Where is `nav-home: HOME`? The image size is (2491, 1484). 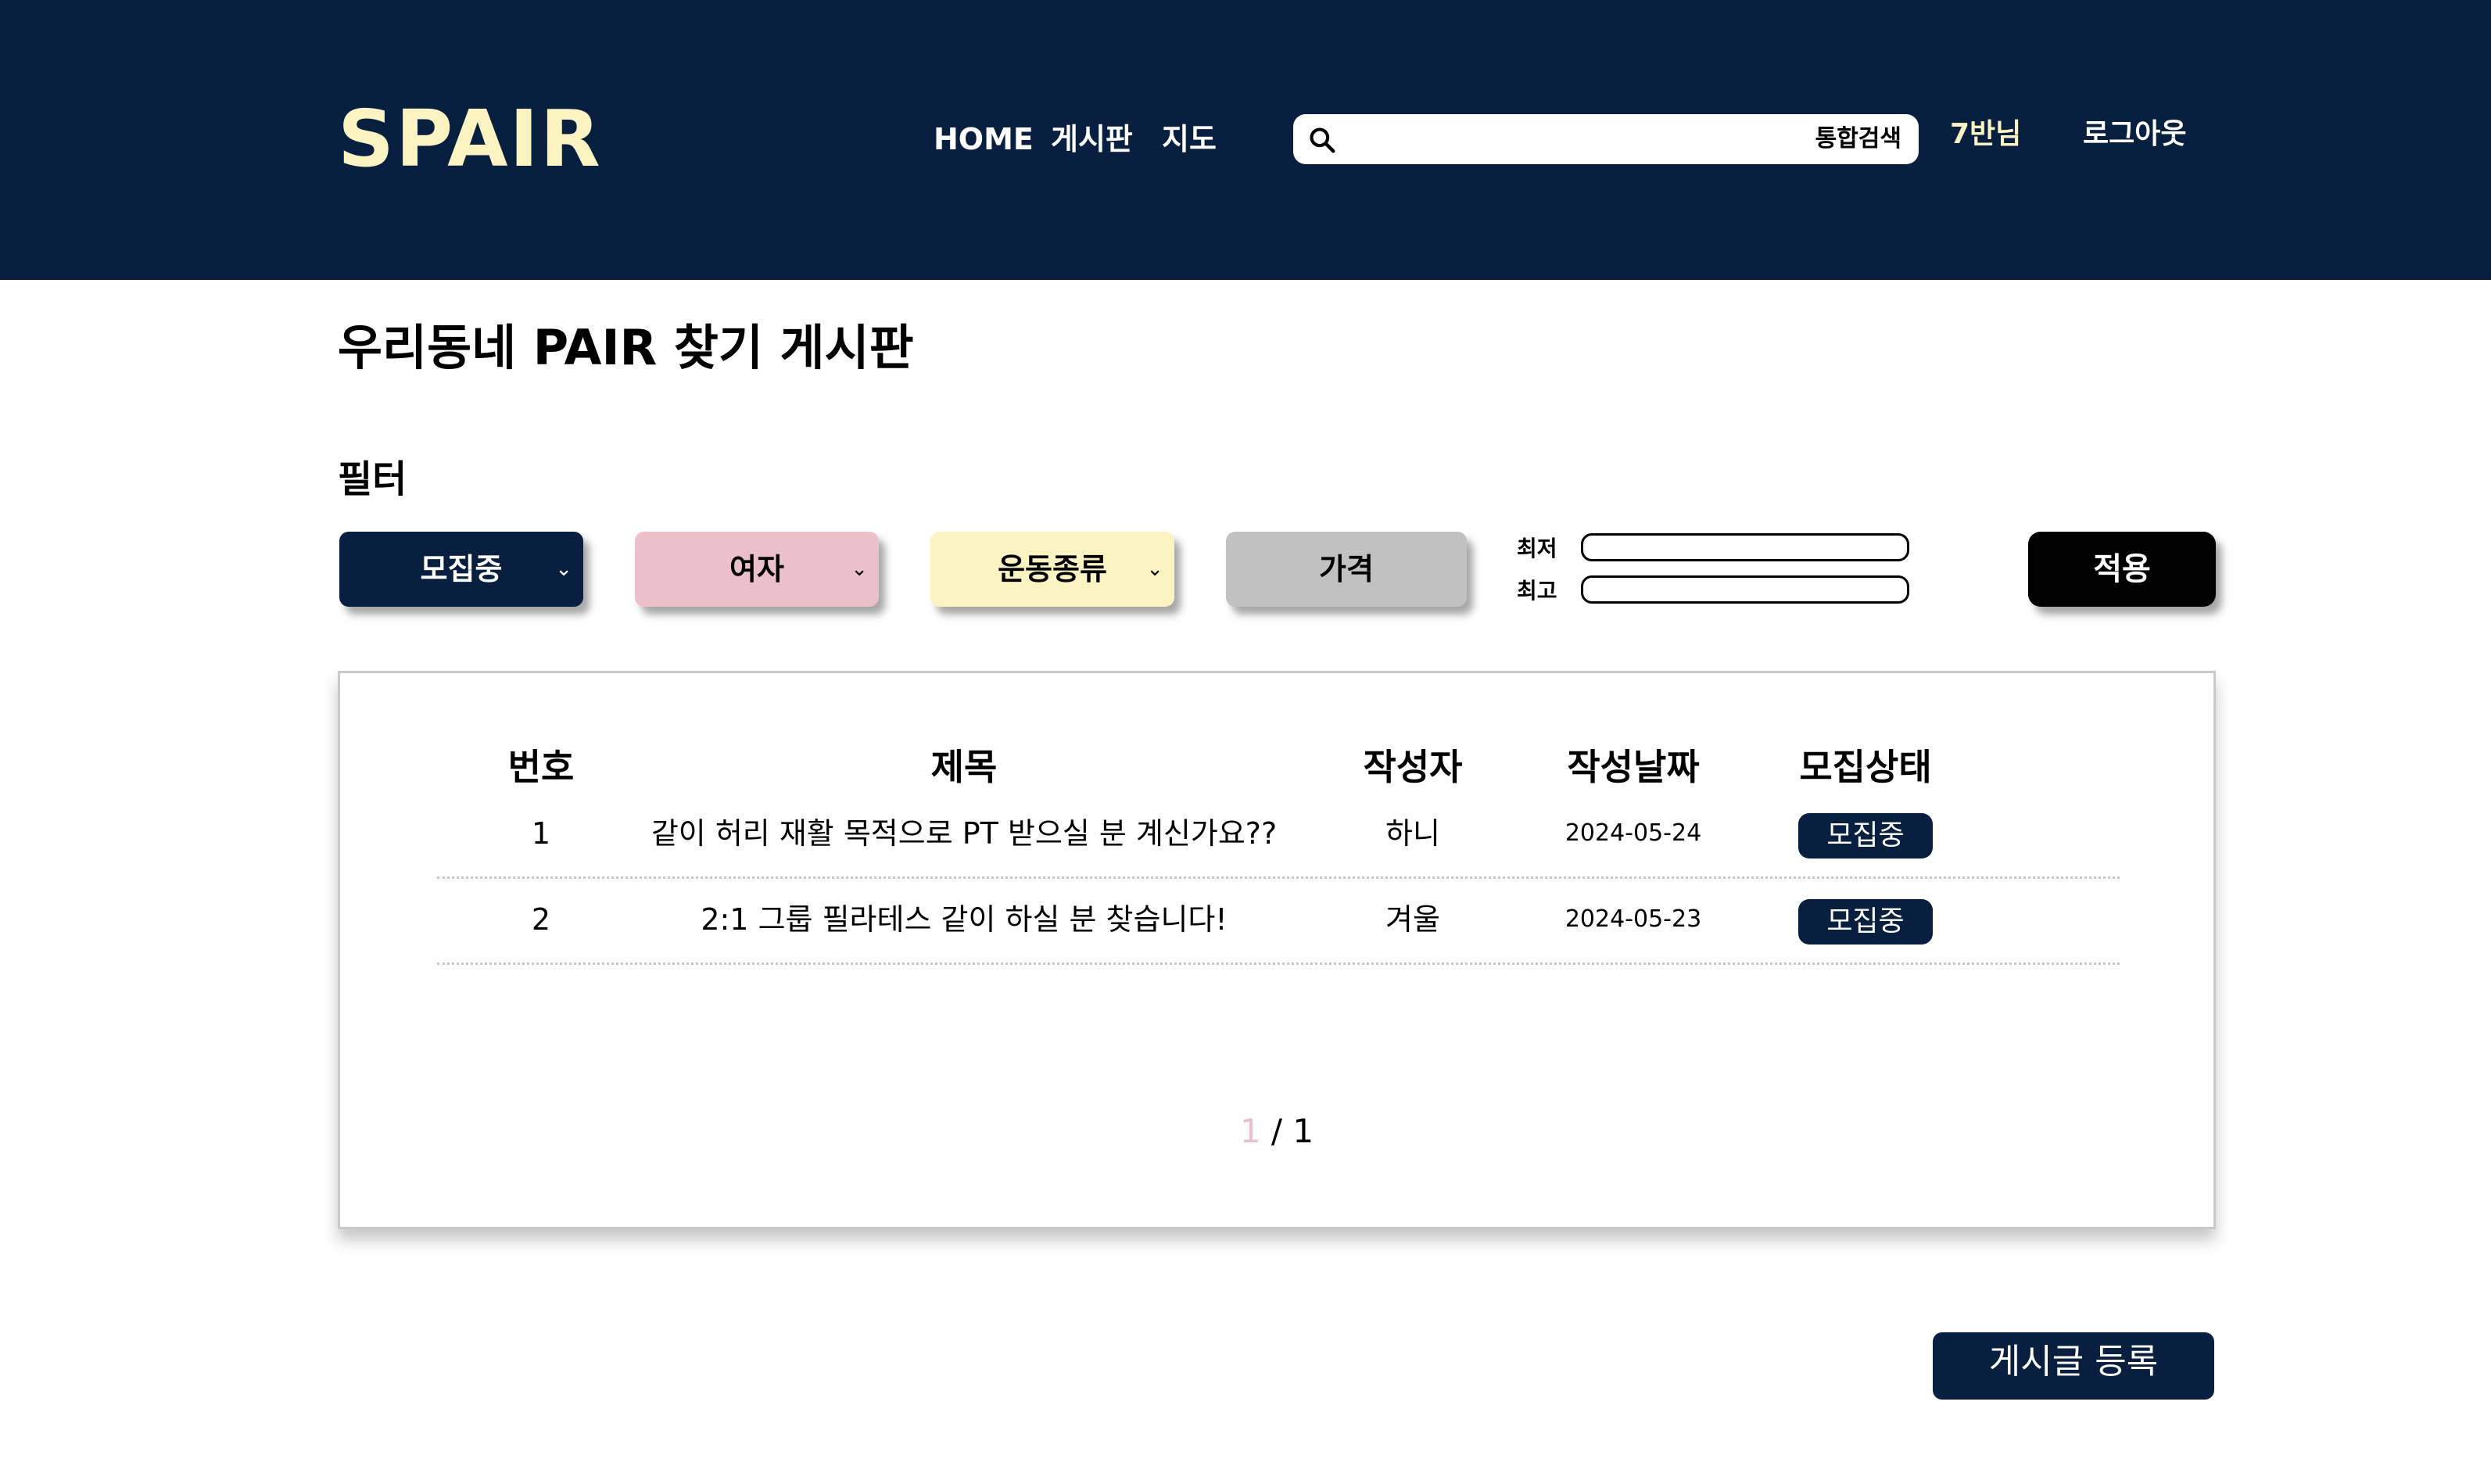
nav-home: HOME is located at coordinates (984, 139).